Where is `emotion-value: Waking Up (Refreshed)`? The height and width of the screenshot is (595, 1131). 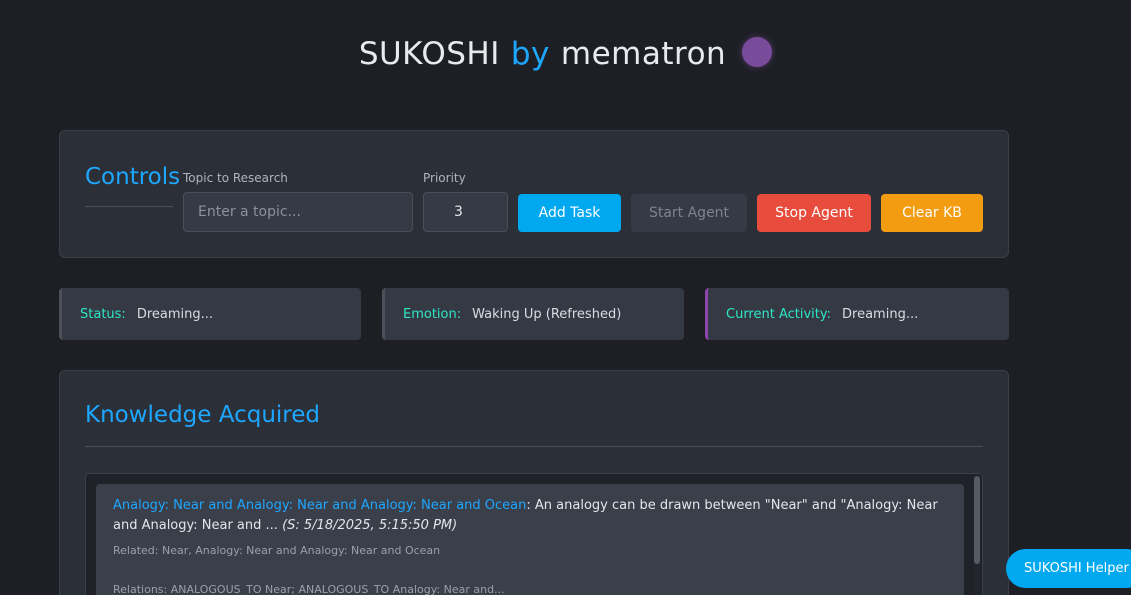
emotion-value: Waking Up (Refreshed) is located at coordinates (547, 314).